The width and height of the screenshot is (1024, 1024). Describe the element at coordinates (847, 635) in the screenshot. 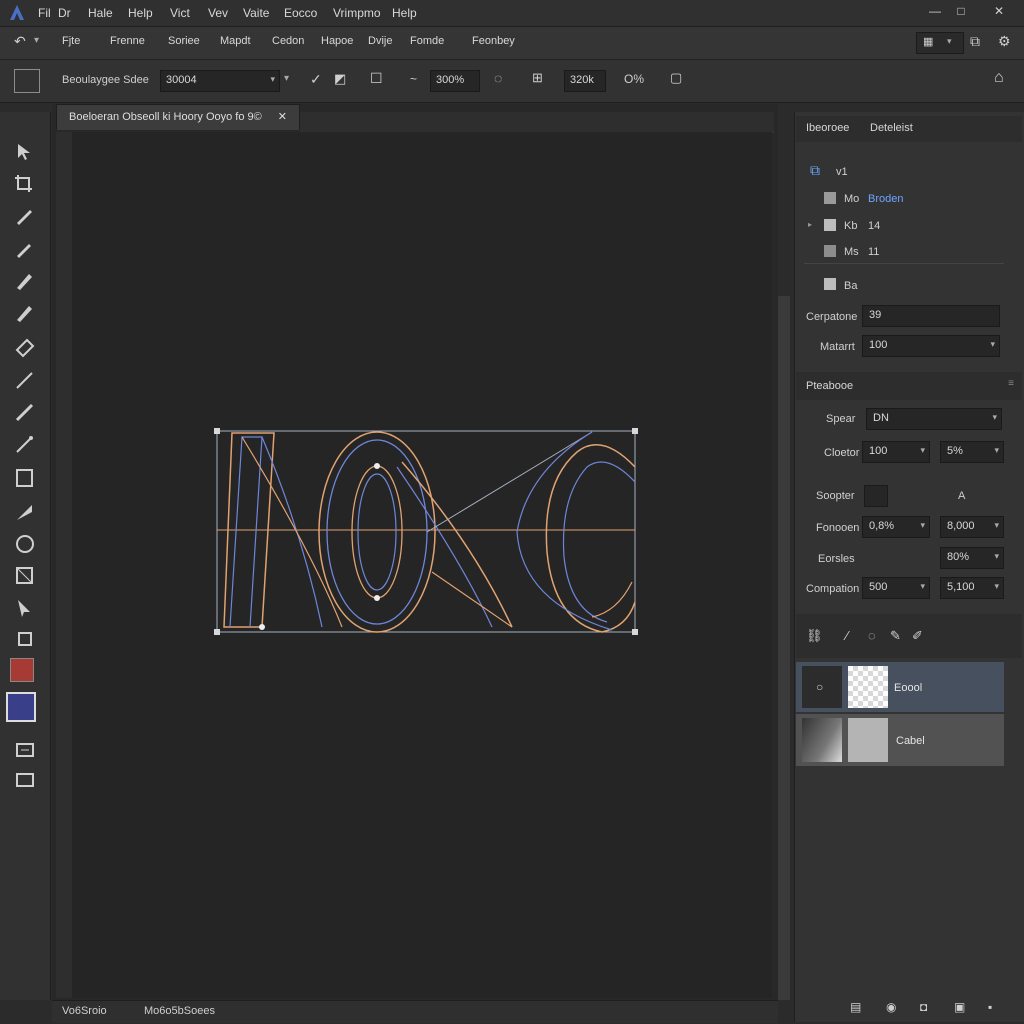

I see `brush-icon: ⁄` at that location.